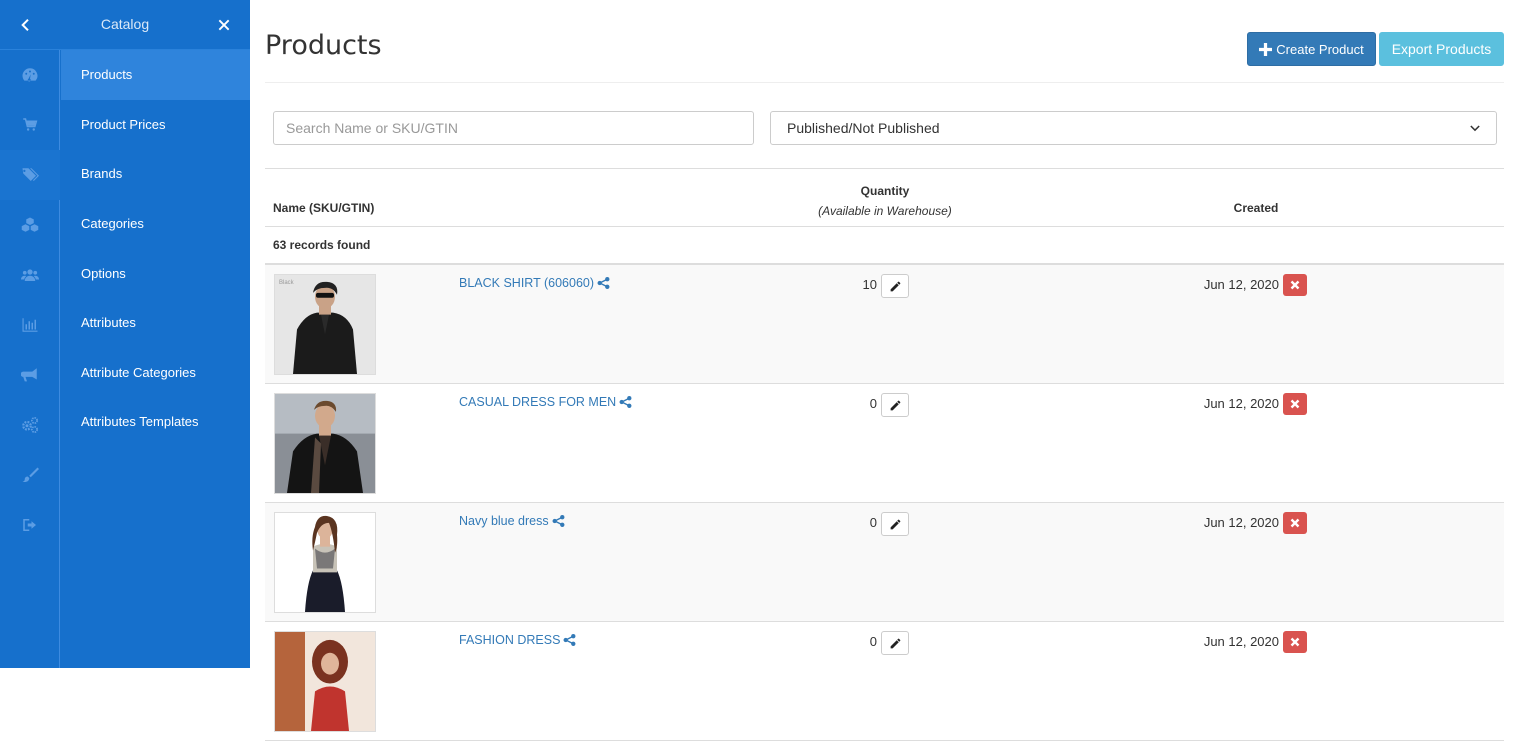 This screenshot has width=1519, height=741. What do you see at coordinates (30, 125) in the screenshot?
I see `cart-icon` at bounding box center [30, 125].